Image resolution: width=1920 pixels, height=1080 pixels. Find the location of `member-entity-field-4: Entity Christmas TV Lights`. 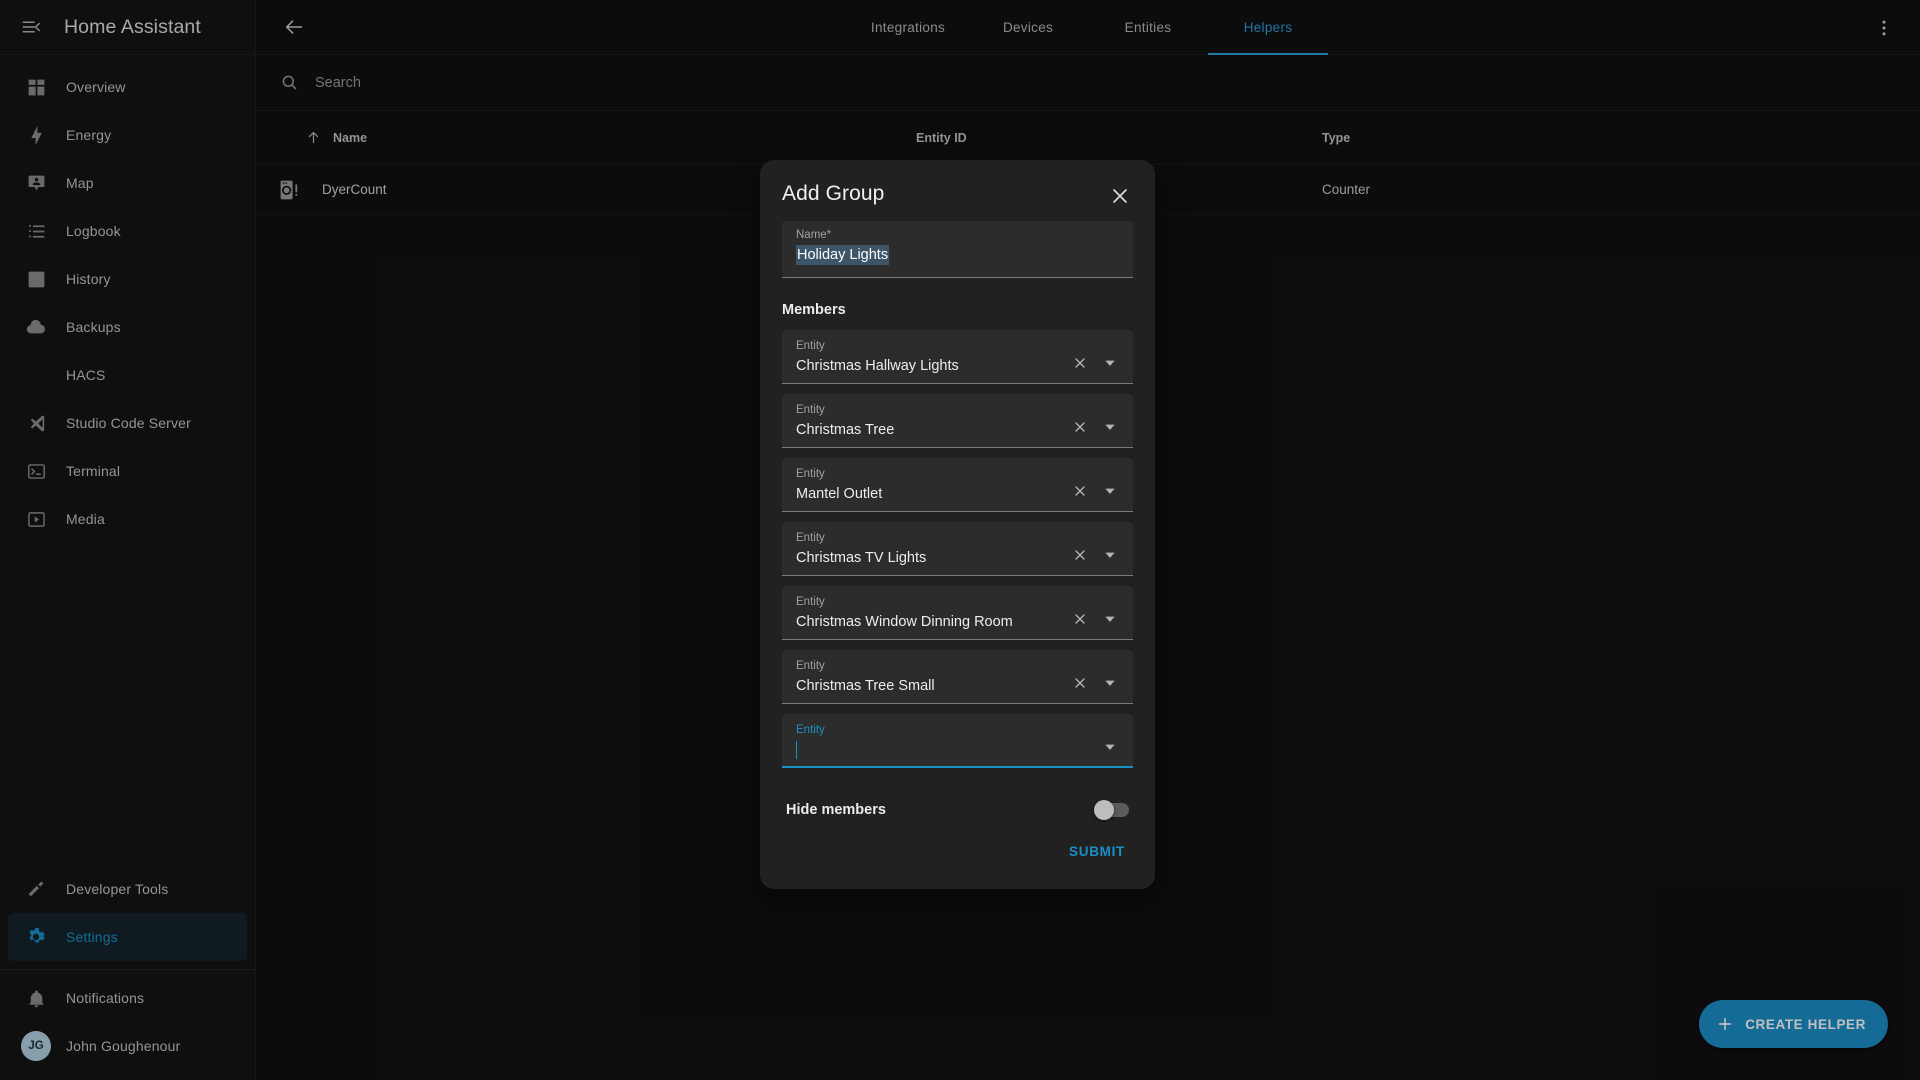

member-entity-field-4: Entity Christmas TV Lights is located at coordinates (957, 549).